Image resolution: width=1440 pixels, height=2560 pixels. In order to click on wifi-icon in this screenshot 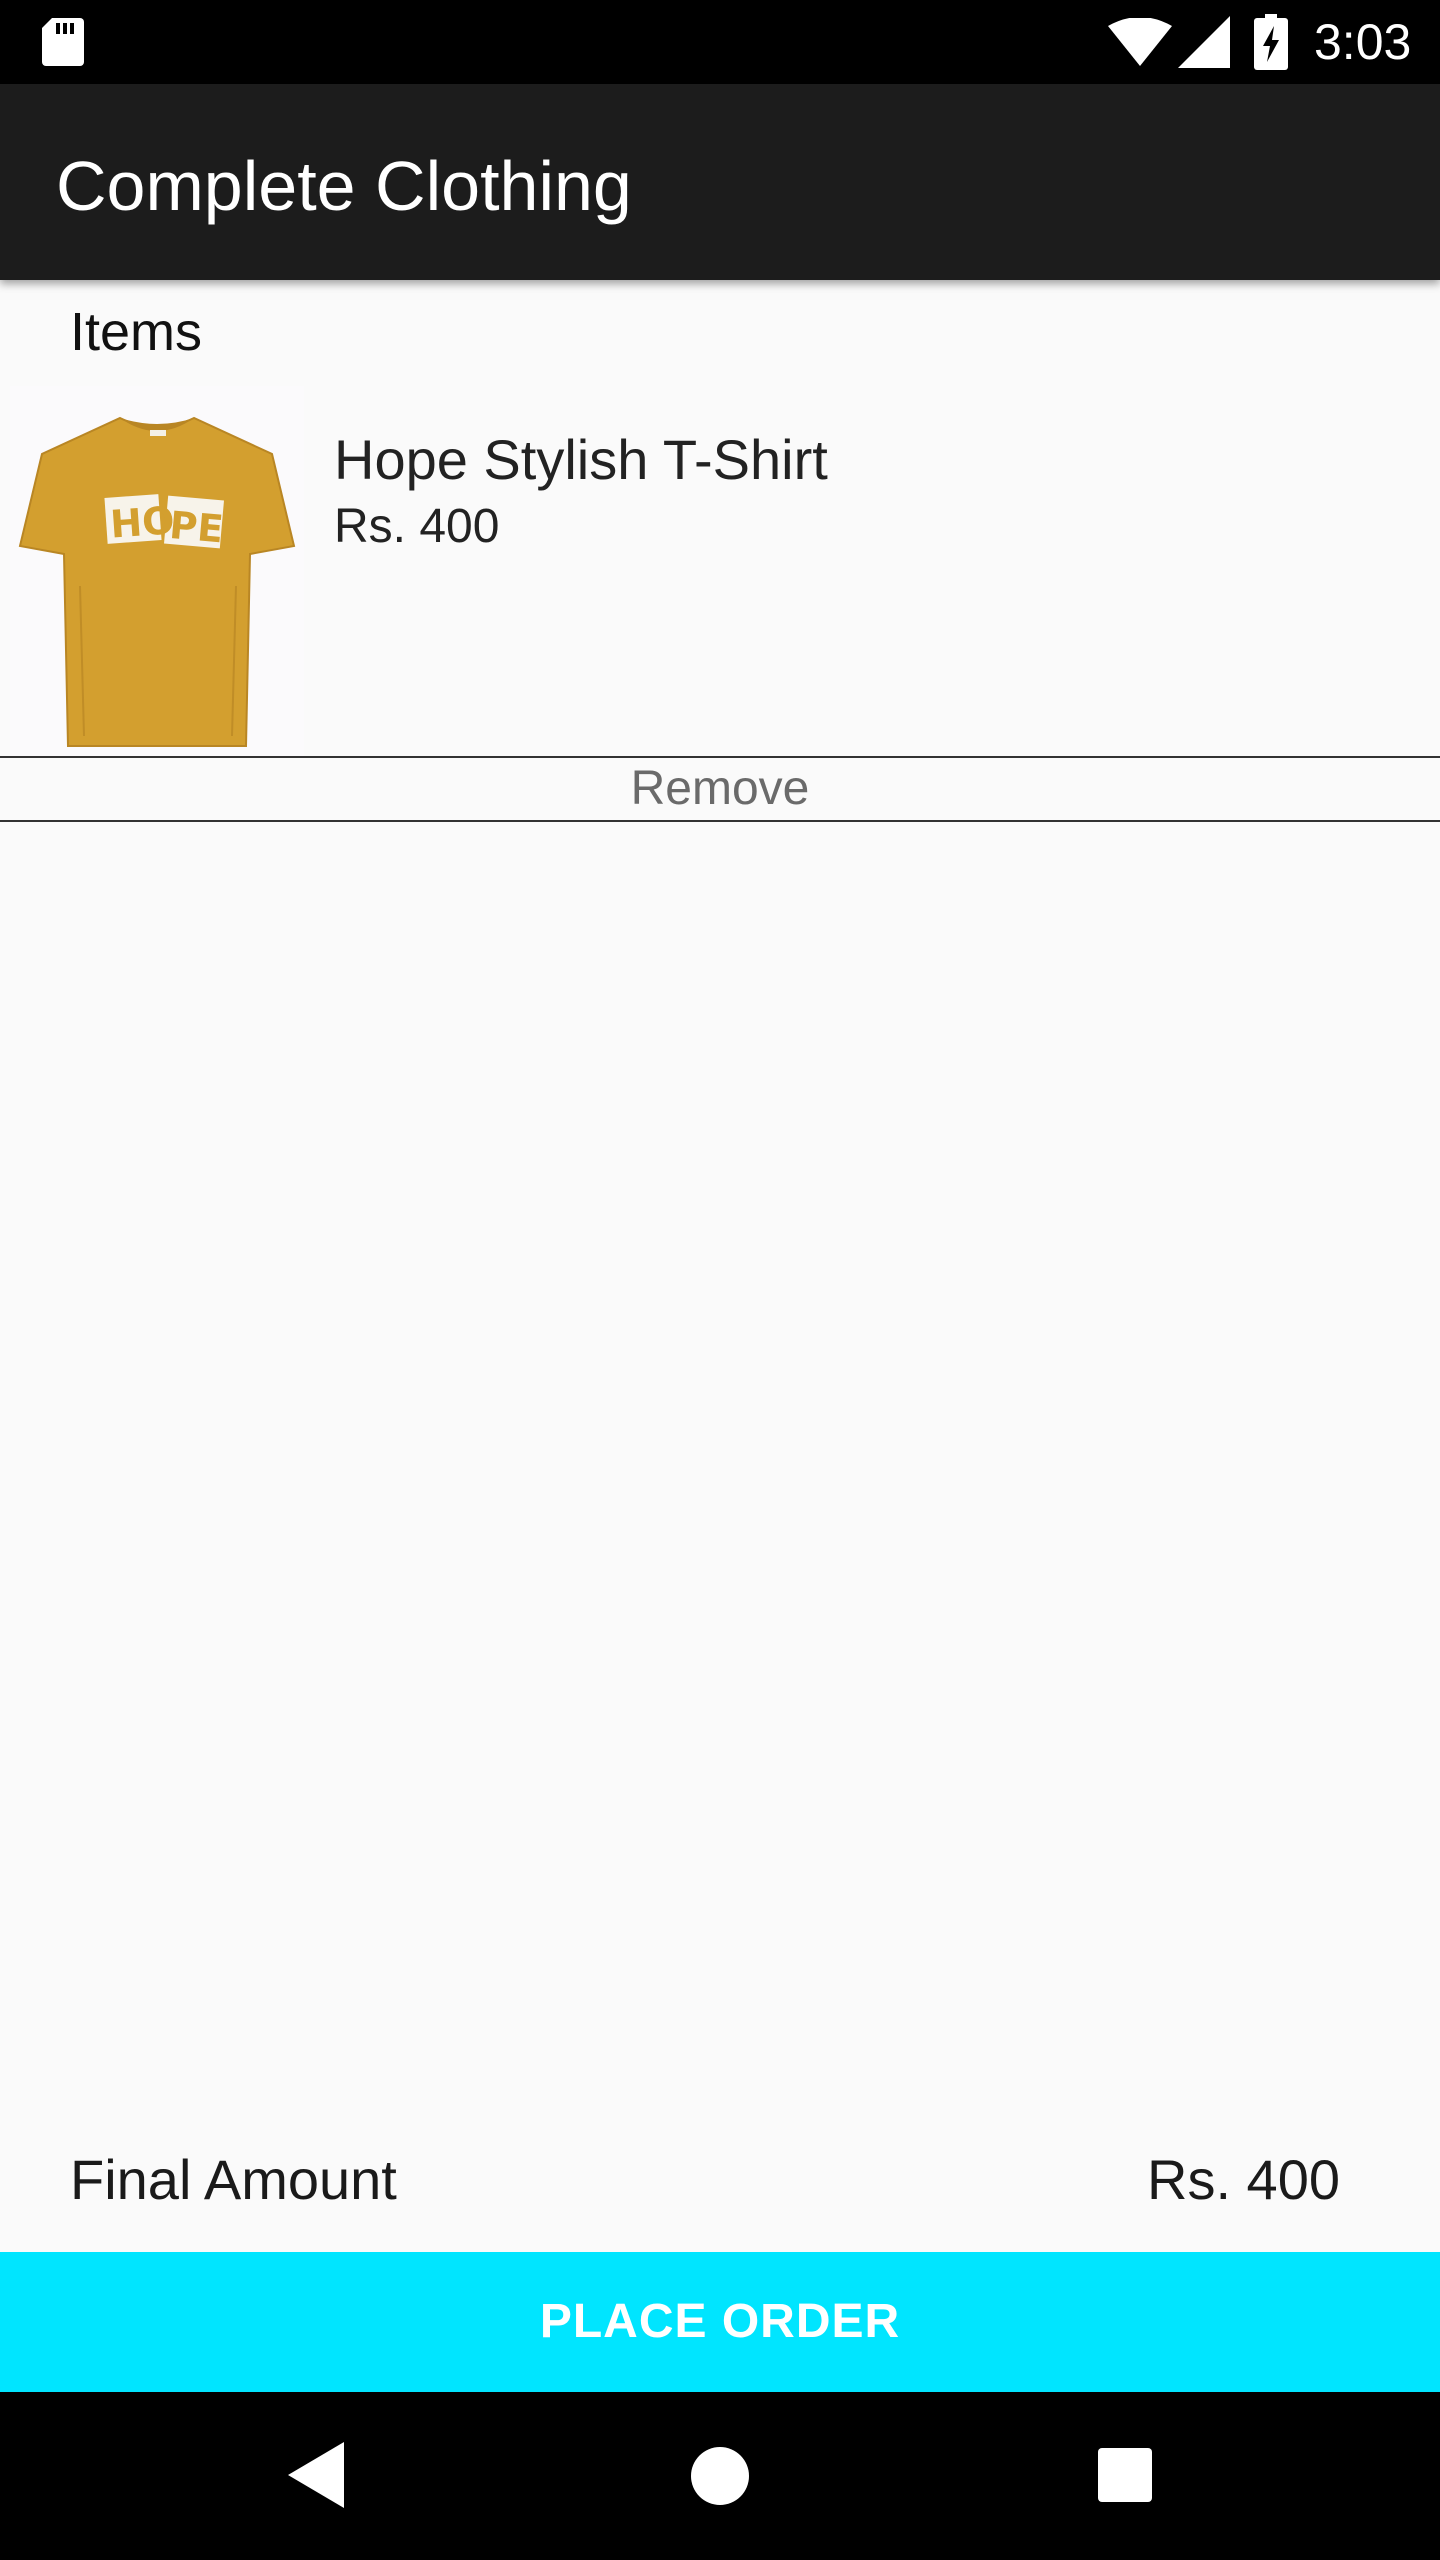, I will do `click(1140, 42)`.